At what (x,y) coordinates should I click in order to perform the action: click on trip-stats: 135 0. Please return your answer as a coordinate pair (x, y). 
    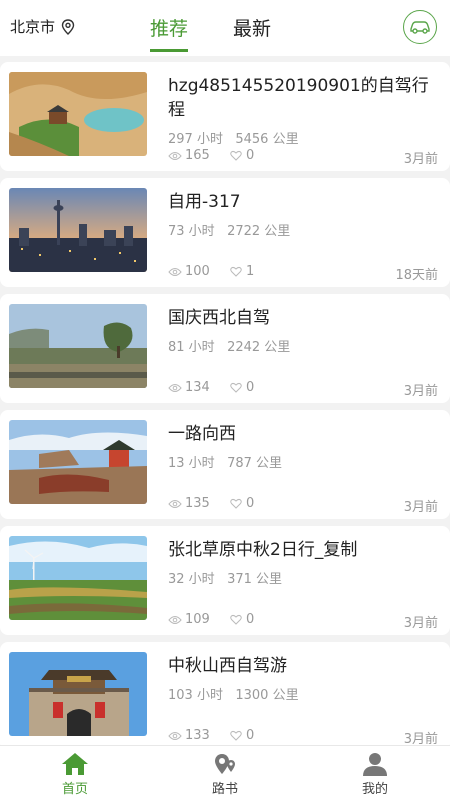
    Looking at the image, I should click on (212, 503).